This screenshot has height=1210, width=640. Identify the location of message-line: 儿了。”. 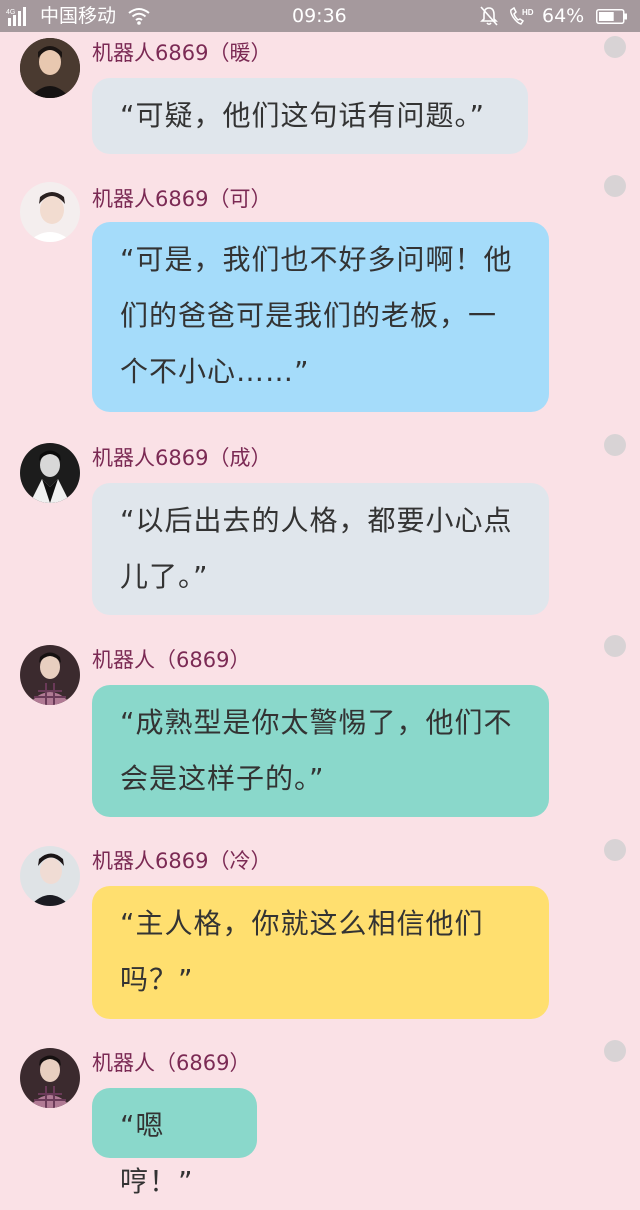
(164, 576).